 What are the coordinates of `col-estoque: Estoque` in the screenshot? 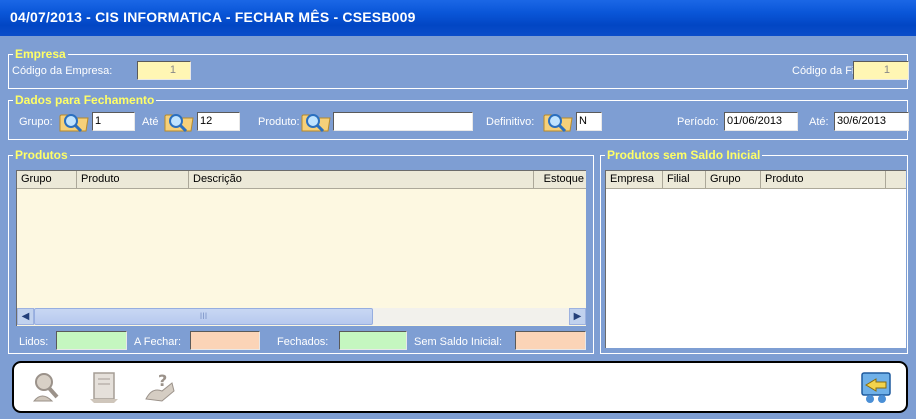 It's located at (560, 180).